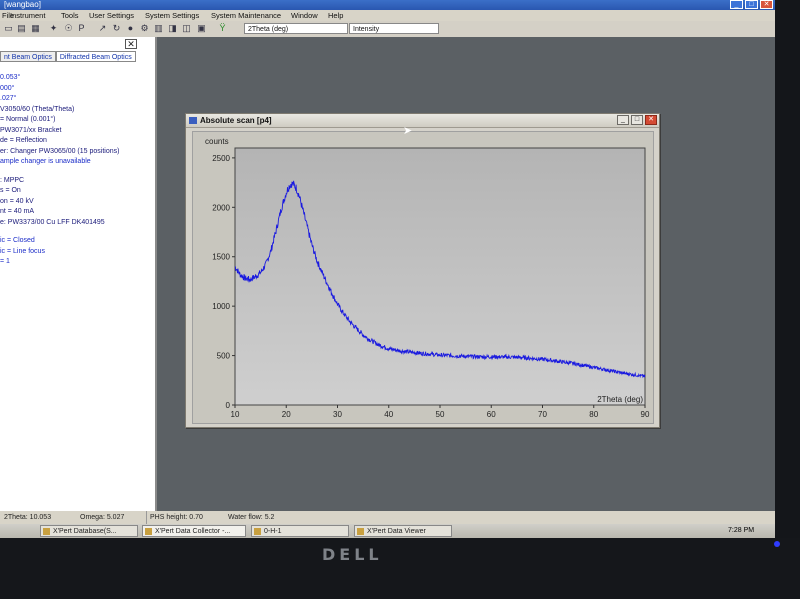  Describe the element at coordinates (5, 261) in the screenshot. I see `setting-line: = 1` at that location.